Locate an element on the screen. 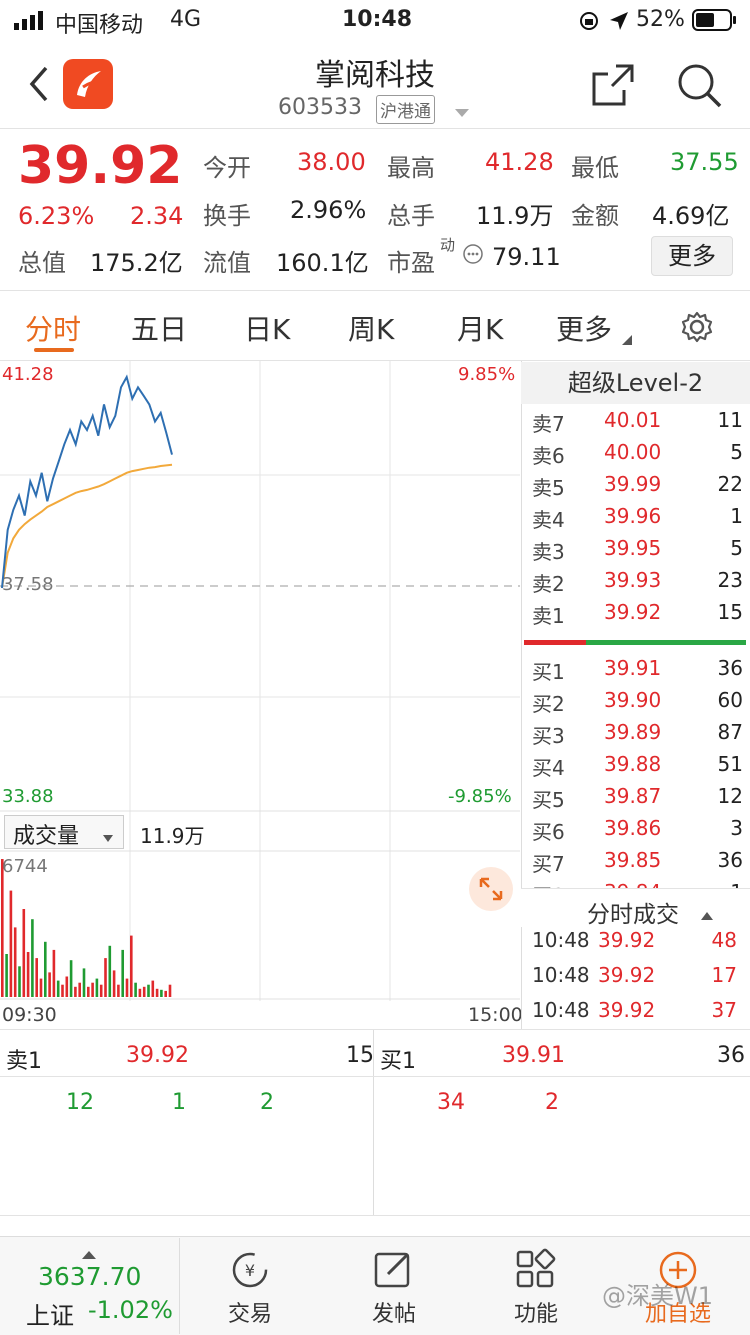  pe-superscript: 动 is located at coordinates (448, 245).